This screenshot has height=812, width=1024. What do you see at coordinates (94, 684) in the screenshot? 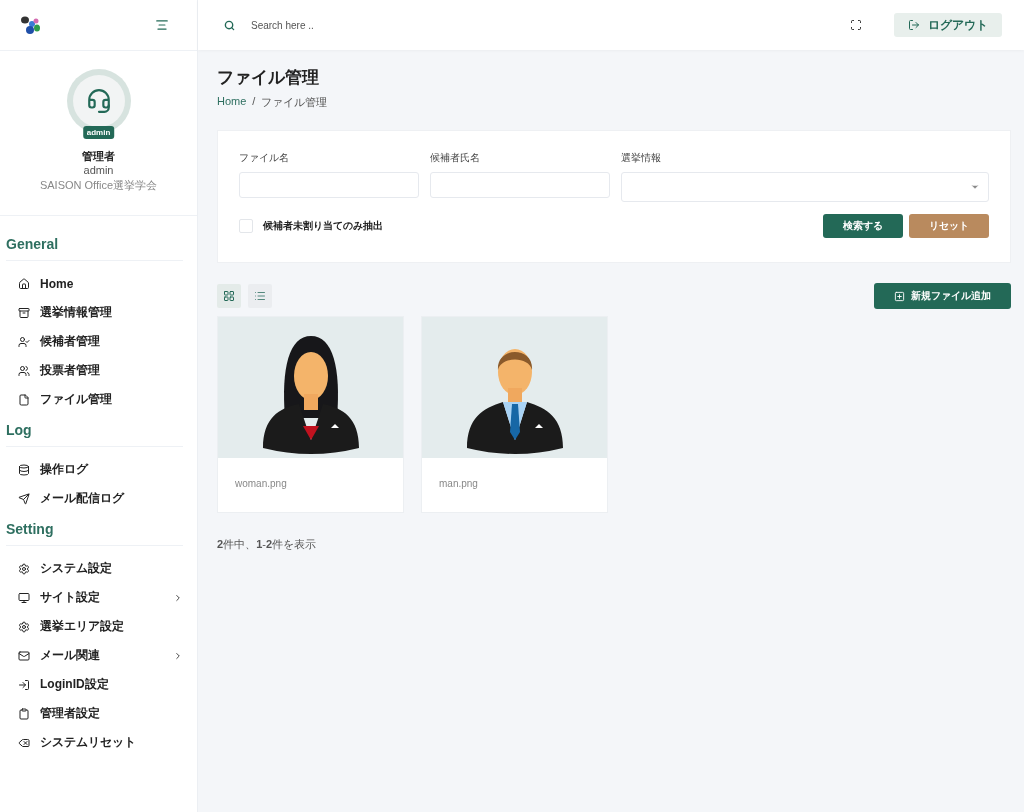
I see `sidebar-item: LoginID設定` at bounding box center [94, 684].